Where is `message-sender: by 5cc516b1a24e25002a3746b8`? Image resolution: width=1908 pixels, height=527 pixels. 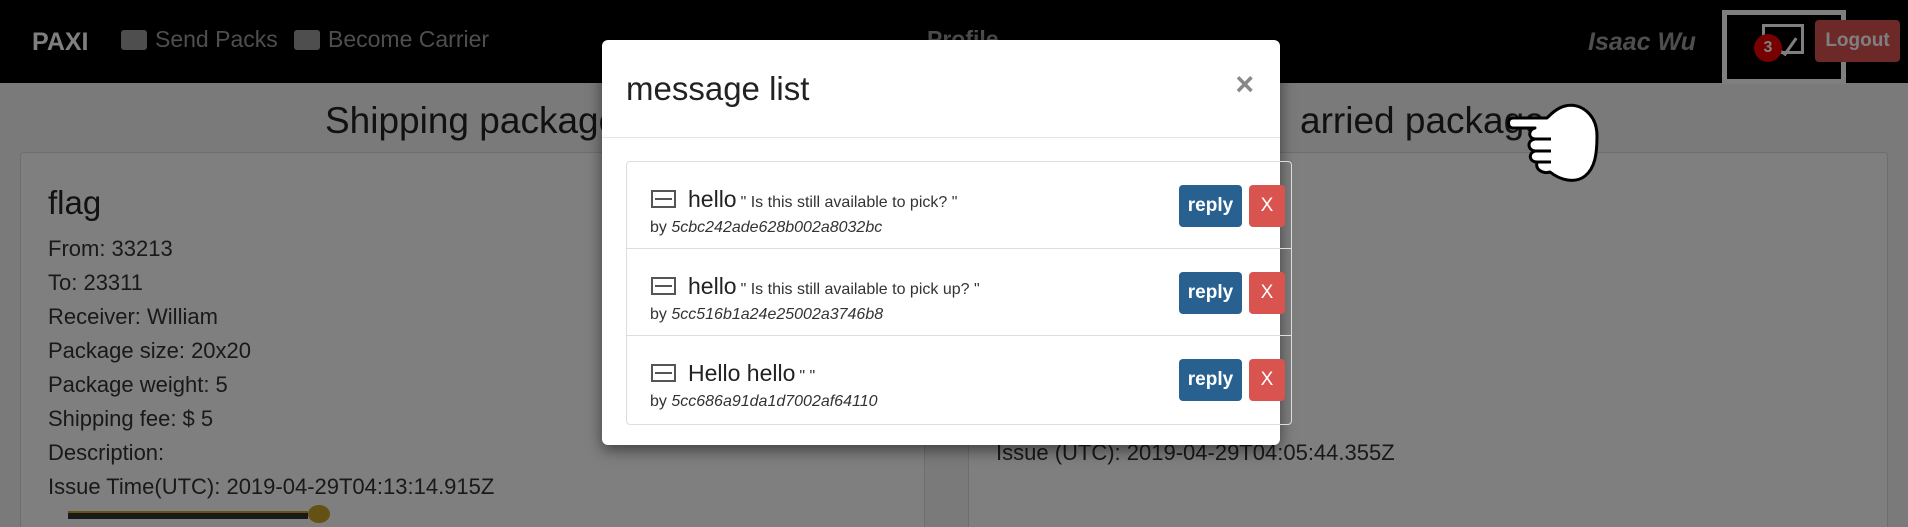 message-sender: by 5cc516b1a24e25002a3746b8 is located at coordinates (766, 315).